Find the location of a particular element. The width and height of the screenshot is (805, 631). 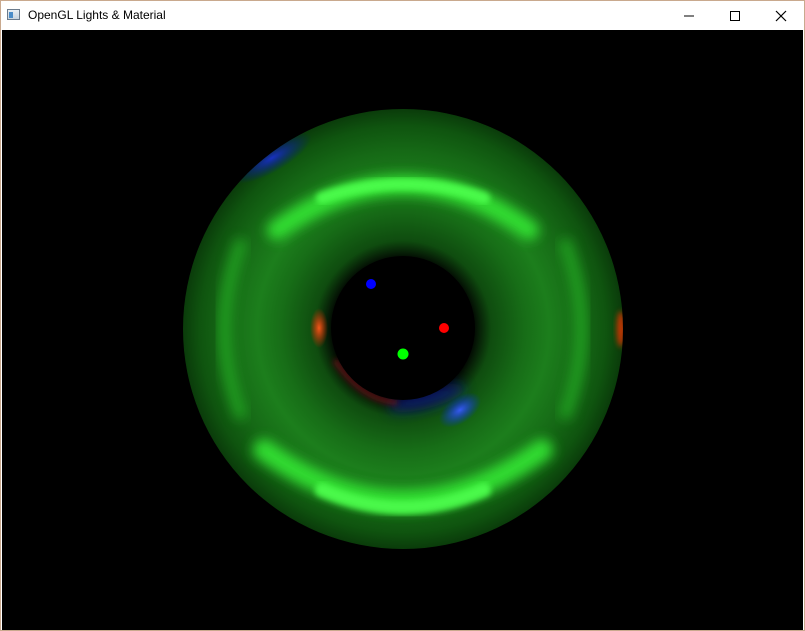

window-title: OpenGL Lights & Material is located at coordinates (97, 15).